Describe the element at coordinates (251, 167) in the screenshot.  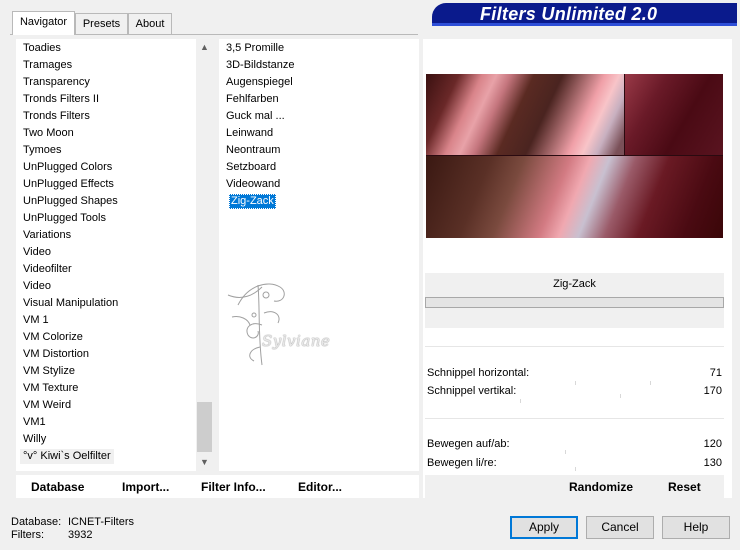
I see `filter-item: Setzboard` at that location.